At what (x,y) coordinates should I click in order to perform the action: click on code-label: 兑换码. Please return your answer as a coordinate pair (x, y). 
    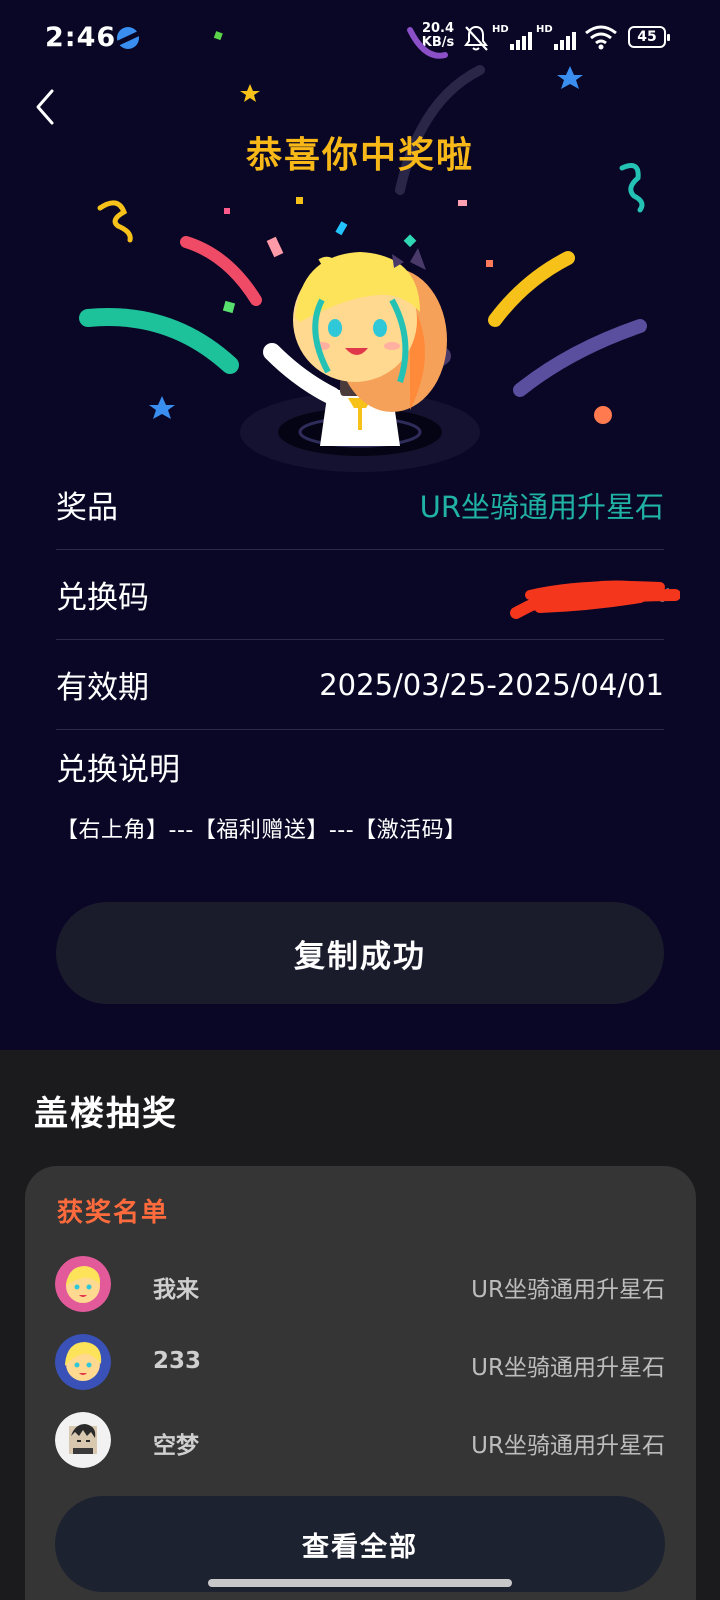
    Looking at the image, I should click on (102, 598).